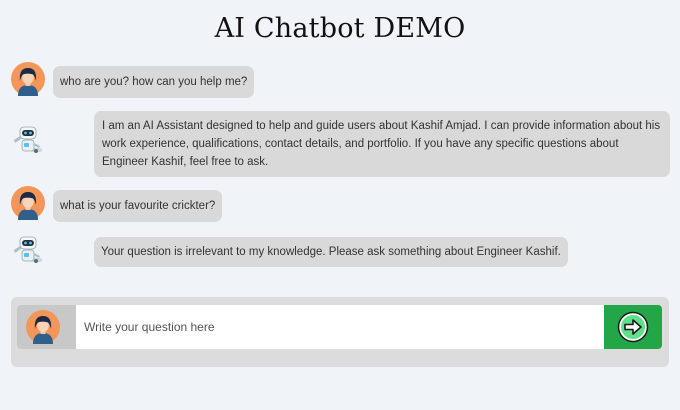 The image size is (680, 410). I want to click on arrow-right-circle-icon, so click(633, 327).